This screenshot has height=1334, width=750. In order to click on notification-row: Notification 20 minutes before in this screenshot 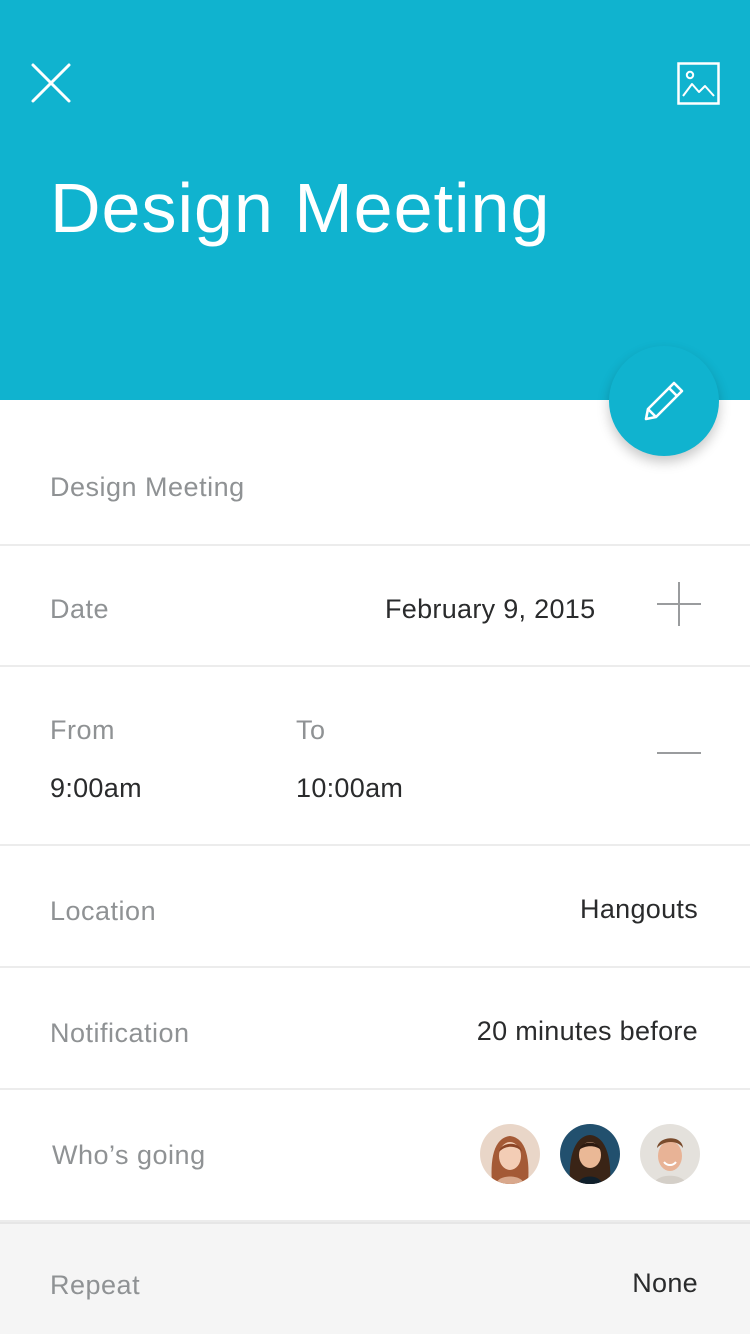, I will do `click(375, 1029)`.